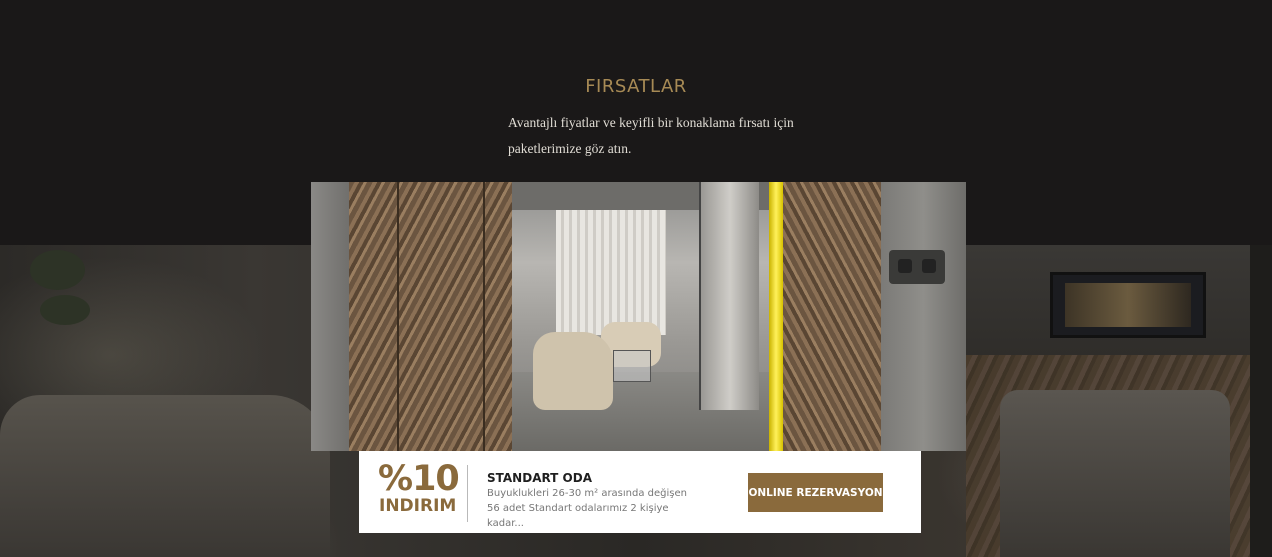 The width and height of the screenshot is (1272, 557). I want to click on background-bed, so click(1115, 473).